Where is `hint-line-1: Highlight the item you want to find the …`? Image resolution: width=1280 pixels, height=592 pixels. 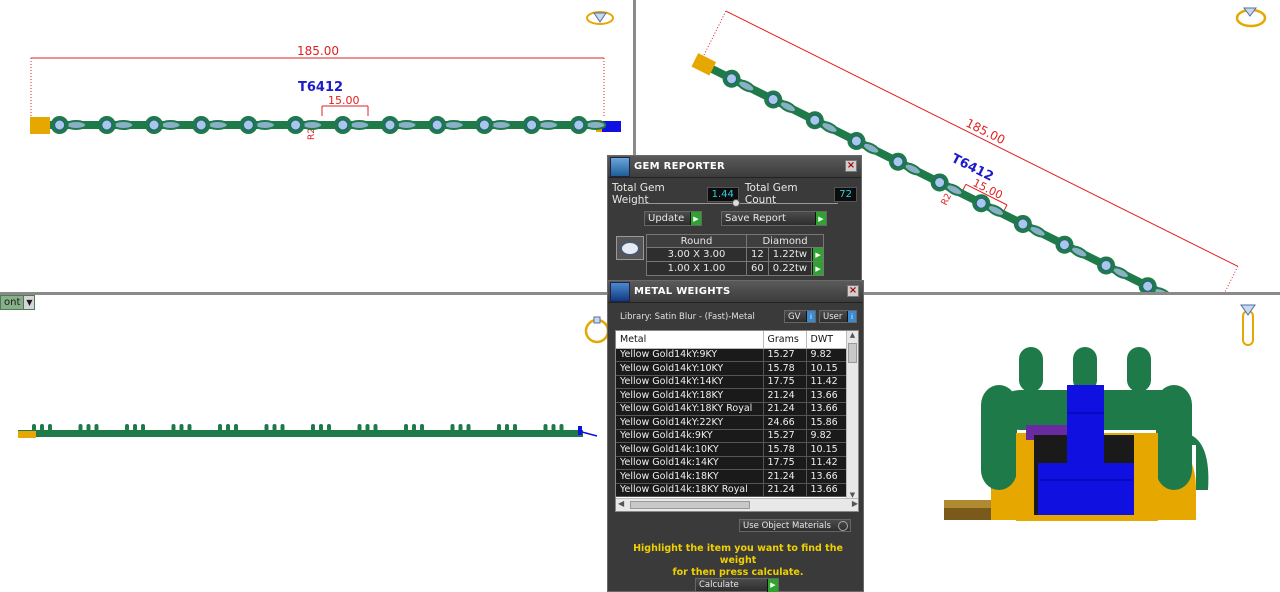
hint-line-1: Highlight the item you want to find the … is located at coordinates (738, 554).